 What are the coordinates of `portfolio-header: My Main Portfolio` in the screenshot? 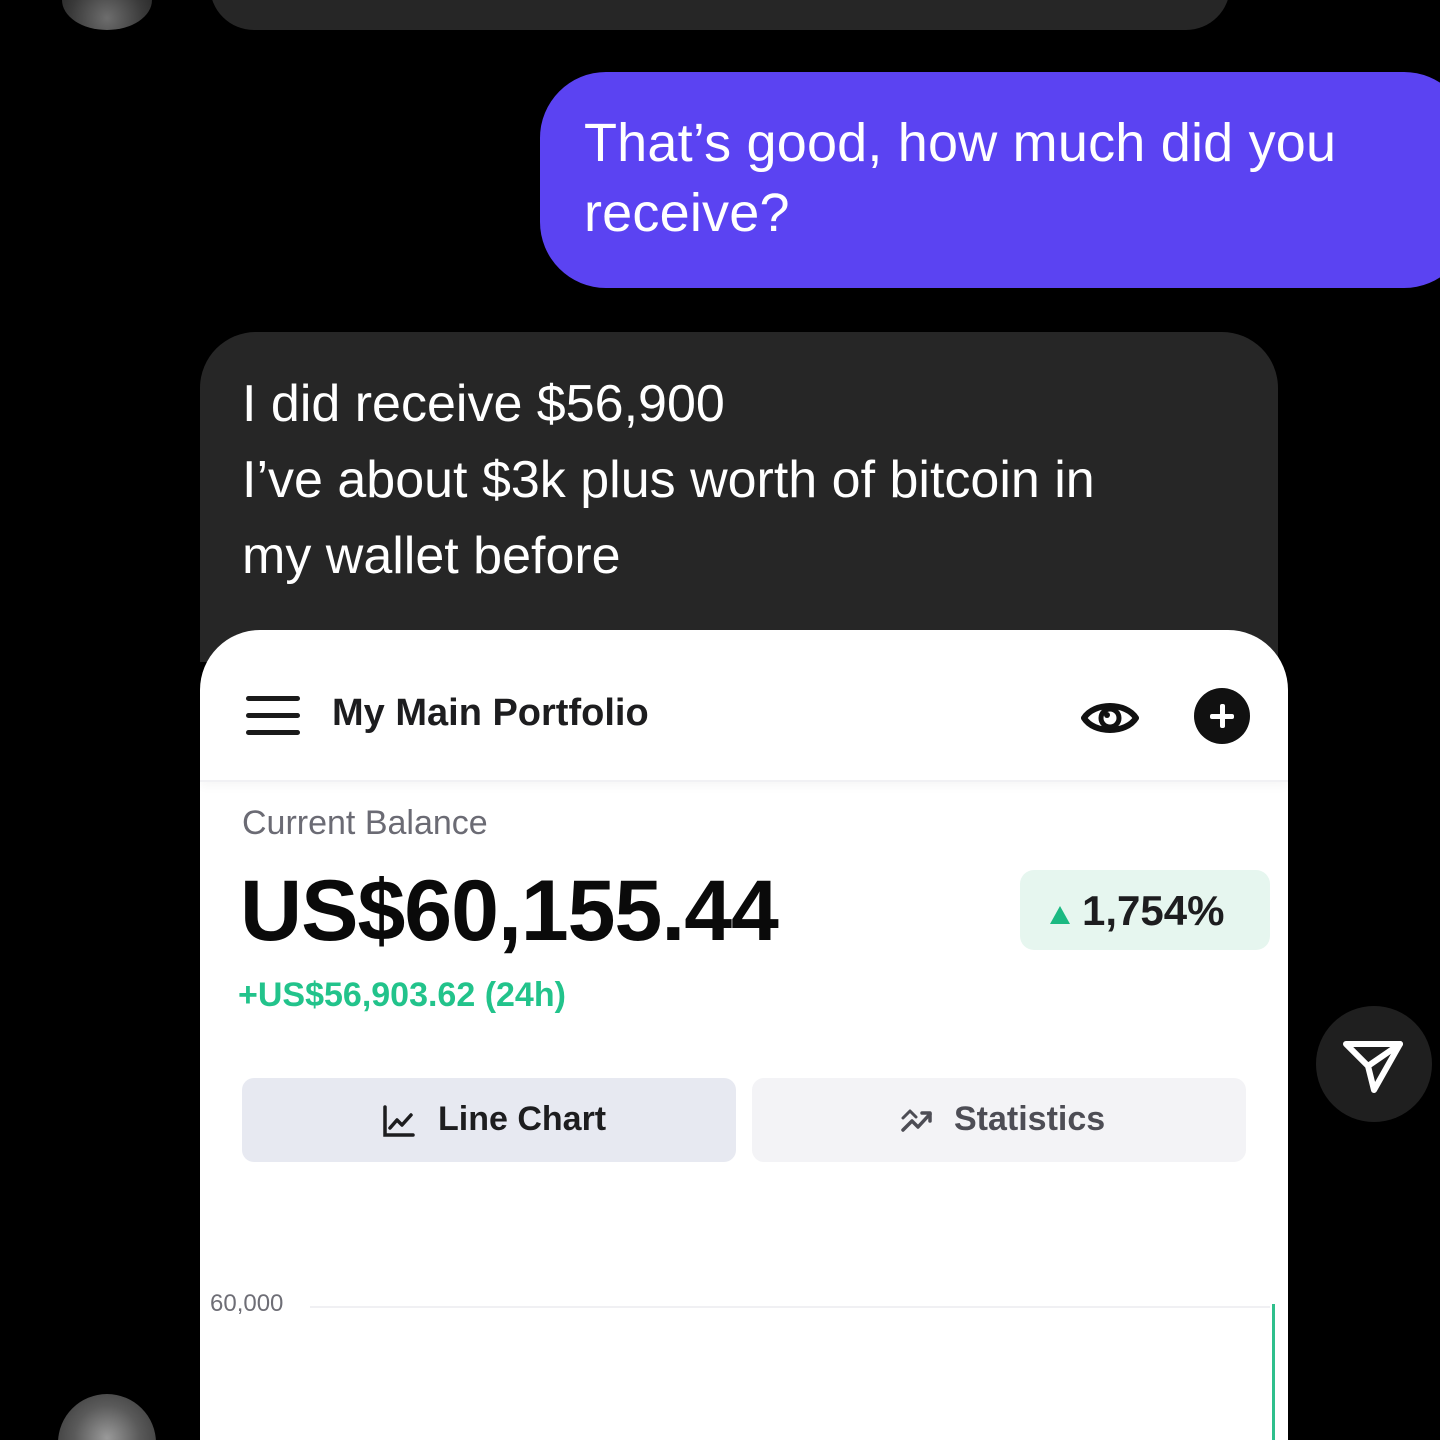 It's located at (744, 706).